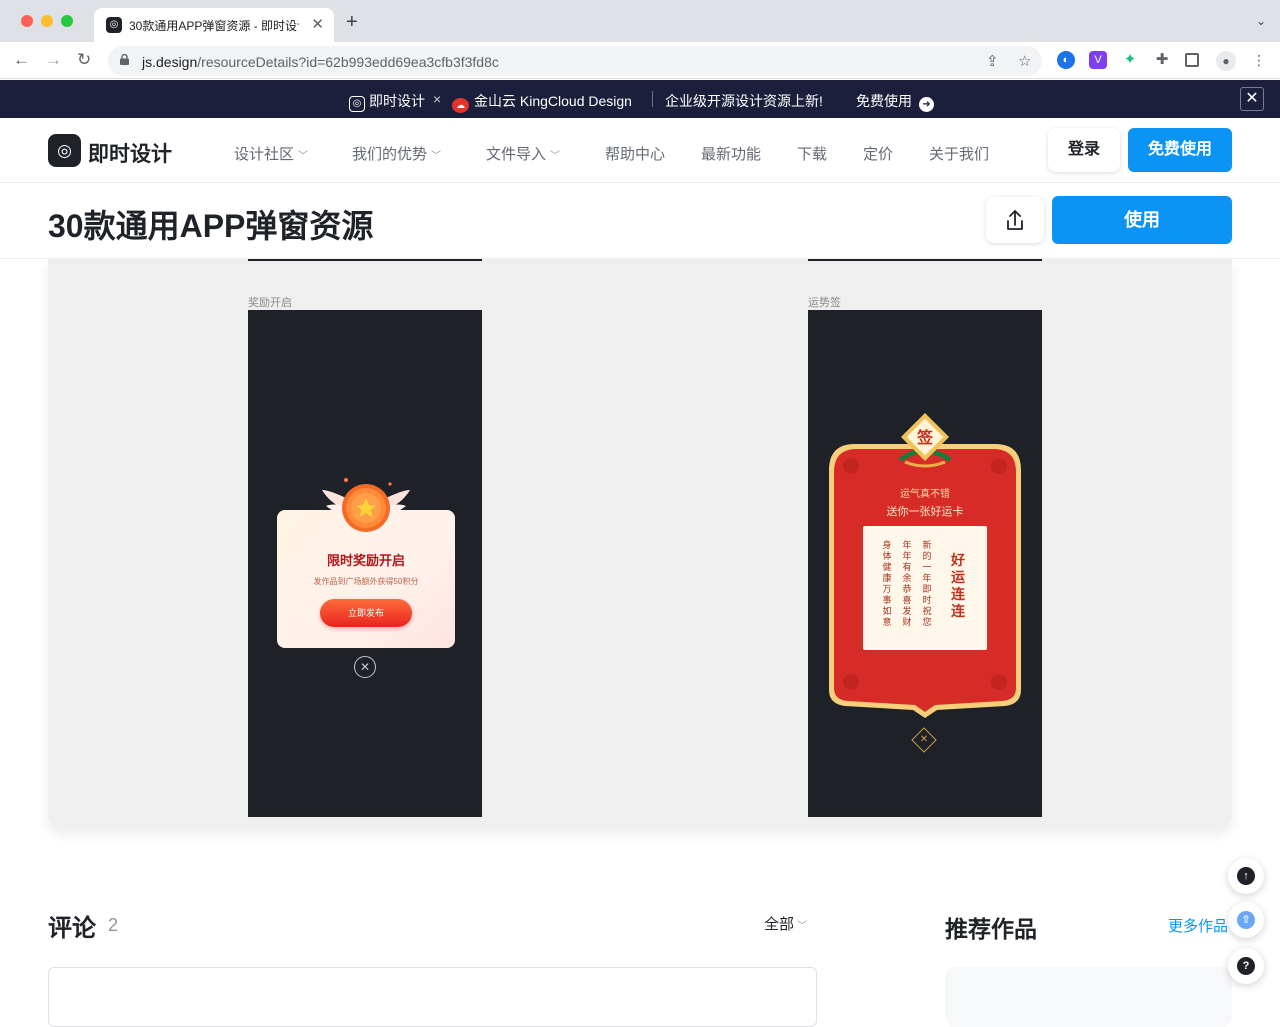  Describe the element at coordinates (812, 153) in the screenshot. I see `nav-download: 下载` at that location.